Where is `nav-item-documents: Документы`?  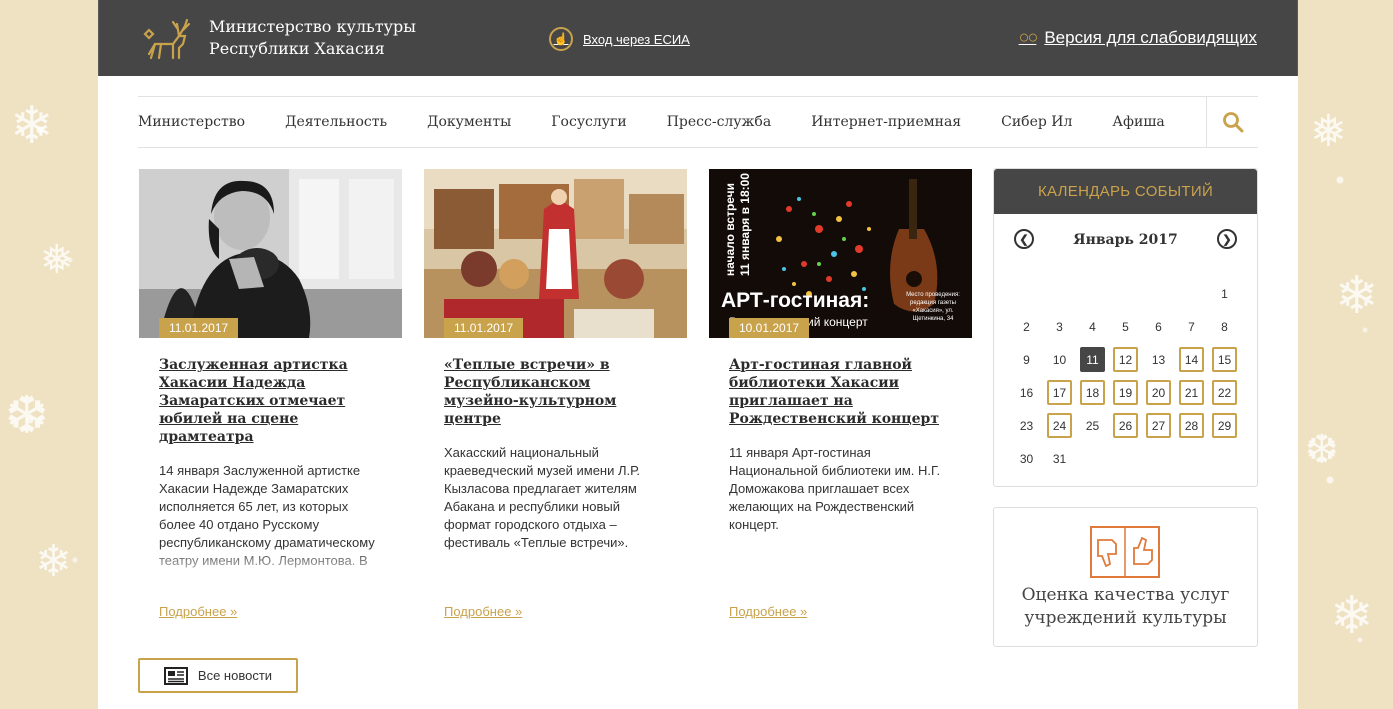
nav-item-documents: Документы is located at coordinates (469, 122).